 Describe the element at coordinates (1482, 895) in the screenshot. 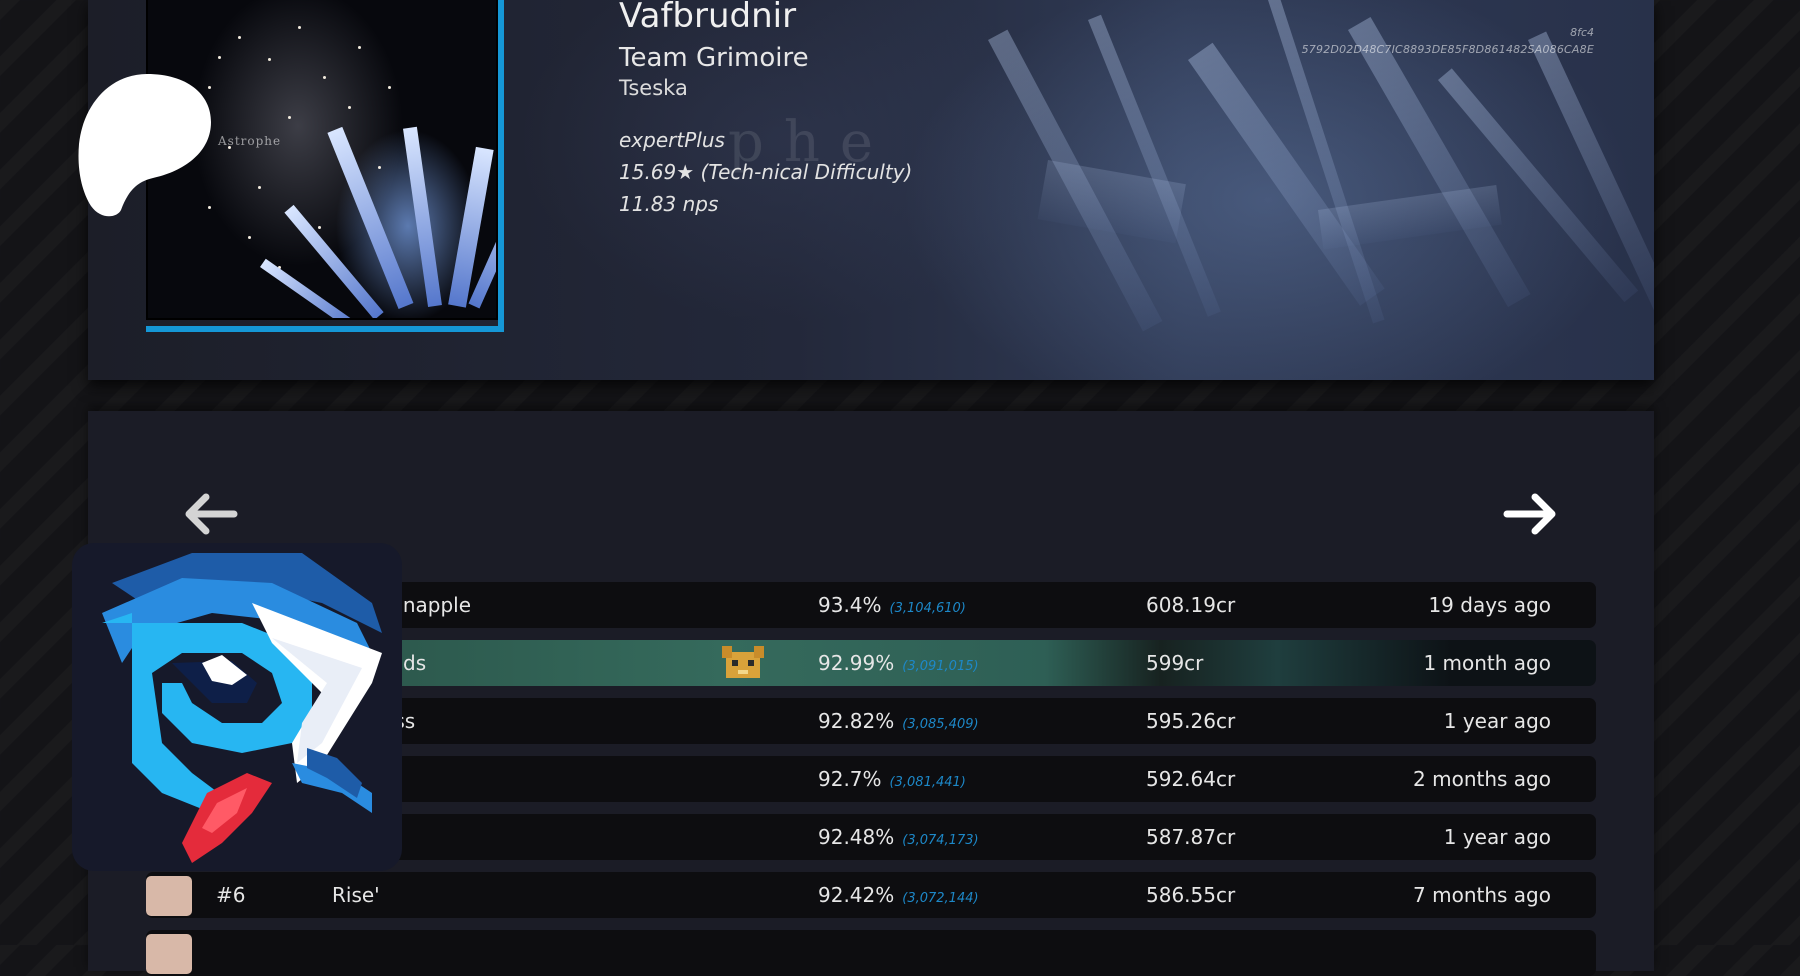

I see `time-ago: 7 months ago` at that location.